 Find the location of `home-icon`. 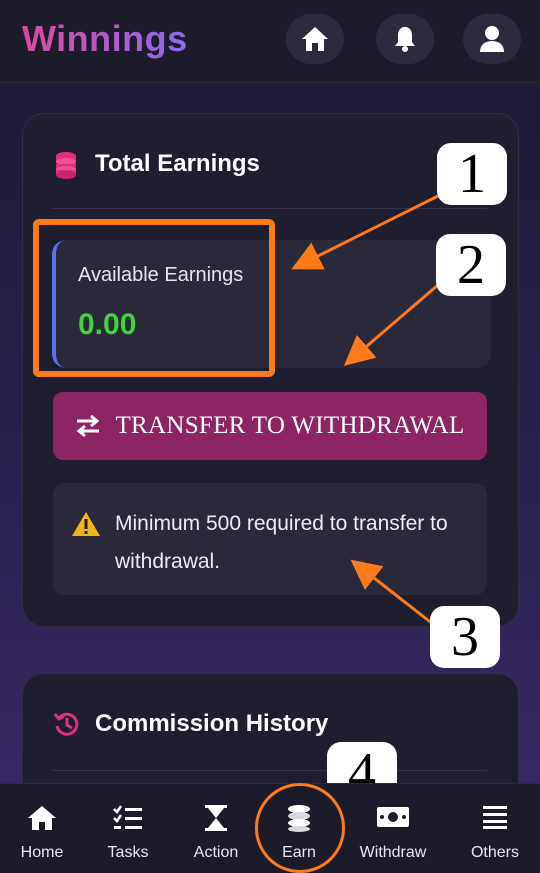

home-icon is located at coordinates (42, 818).